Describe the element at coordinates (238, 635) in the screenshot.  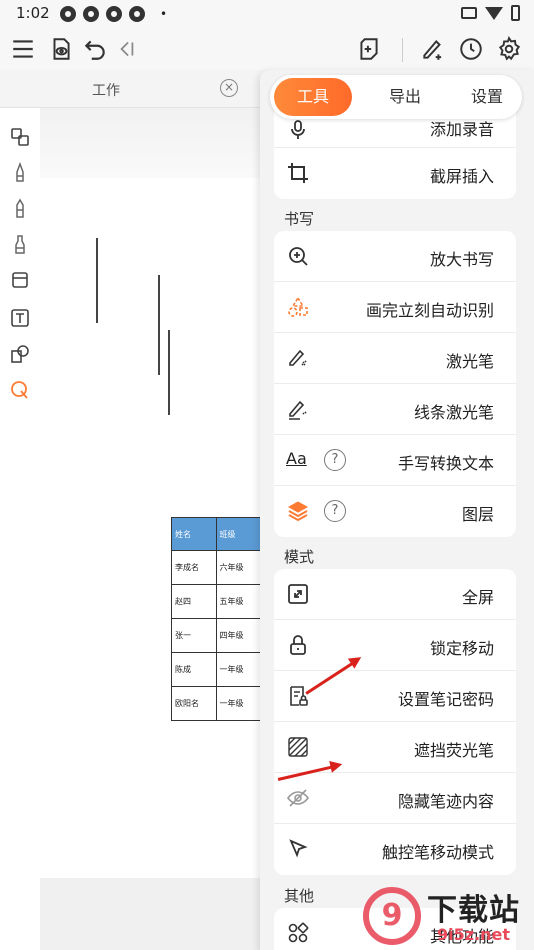
I see `table-cell: 四年级` at that location.